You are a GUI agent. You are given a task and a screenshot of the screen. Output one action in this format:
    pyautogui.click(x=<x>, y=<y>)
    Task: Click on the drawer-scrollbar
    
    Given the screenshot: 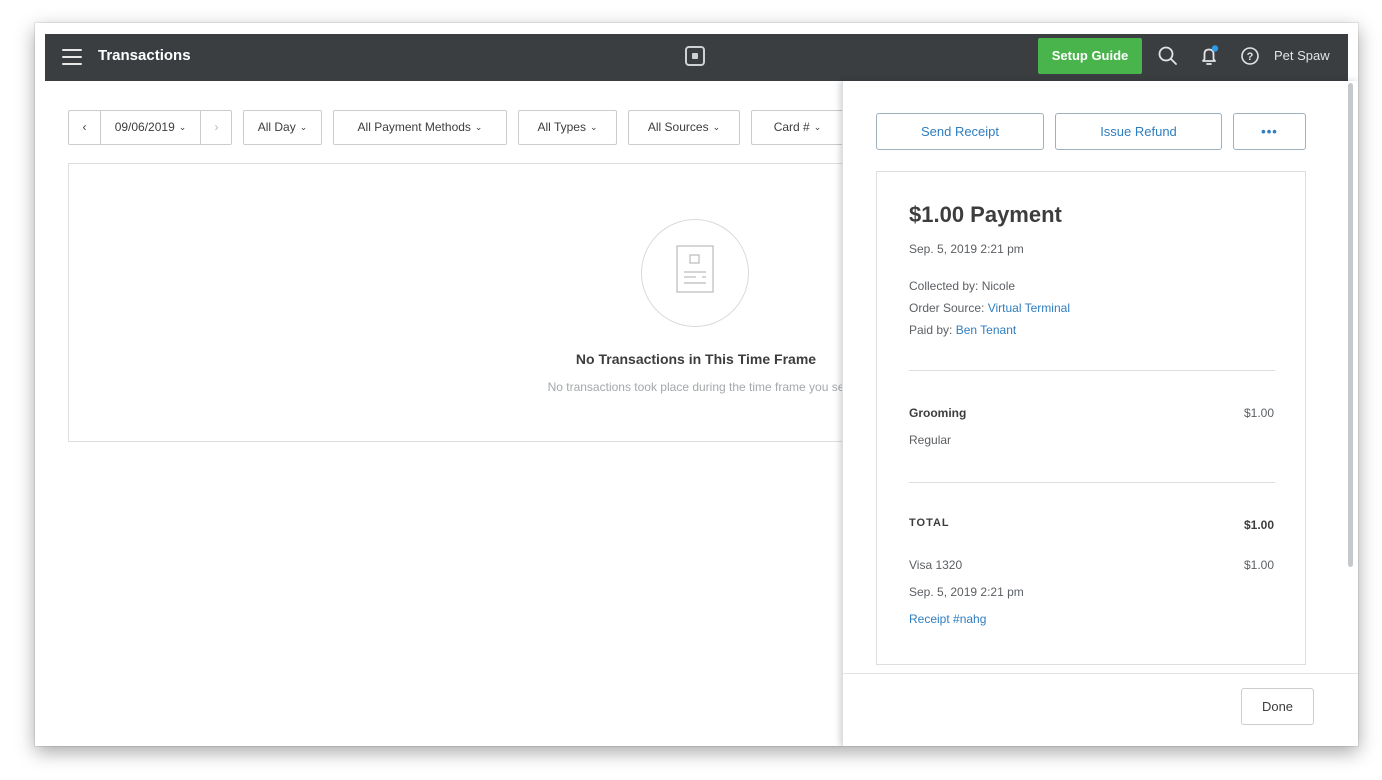 What is the action you would take?
    pyautogui.click(x=1350, y=325)
    